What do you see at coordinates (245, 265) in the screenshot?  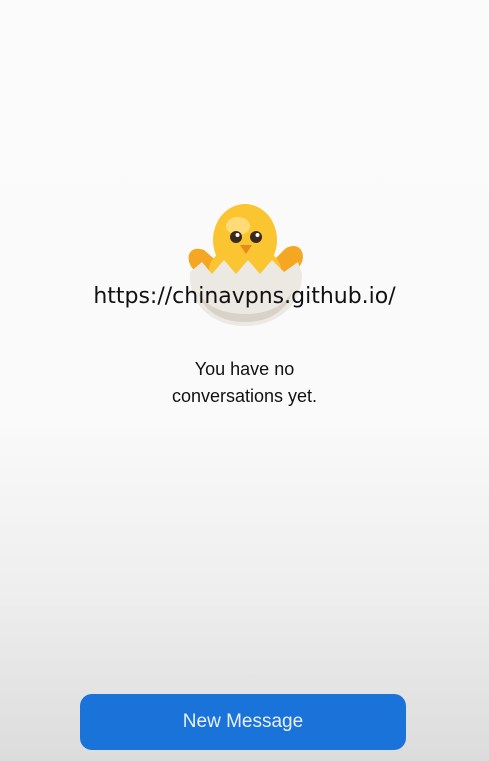 I see `hatching-chick-icon` at bounding box center [245, 265].